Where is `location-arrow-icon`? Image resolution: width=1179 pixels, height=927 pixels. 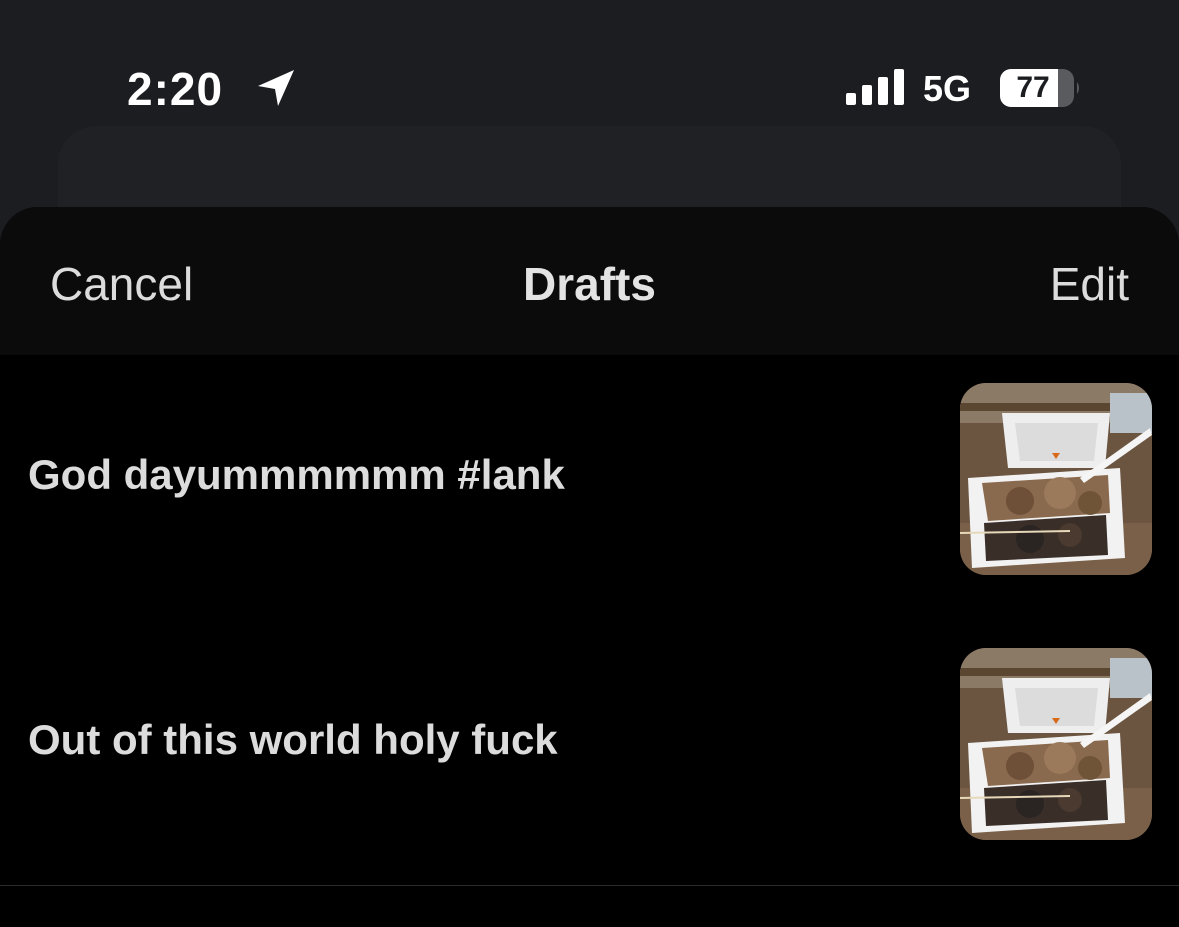 location-arrow-icon is located at coordinates (276, 88).